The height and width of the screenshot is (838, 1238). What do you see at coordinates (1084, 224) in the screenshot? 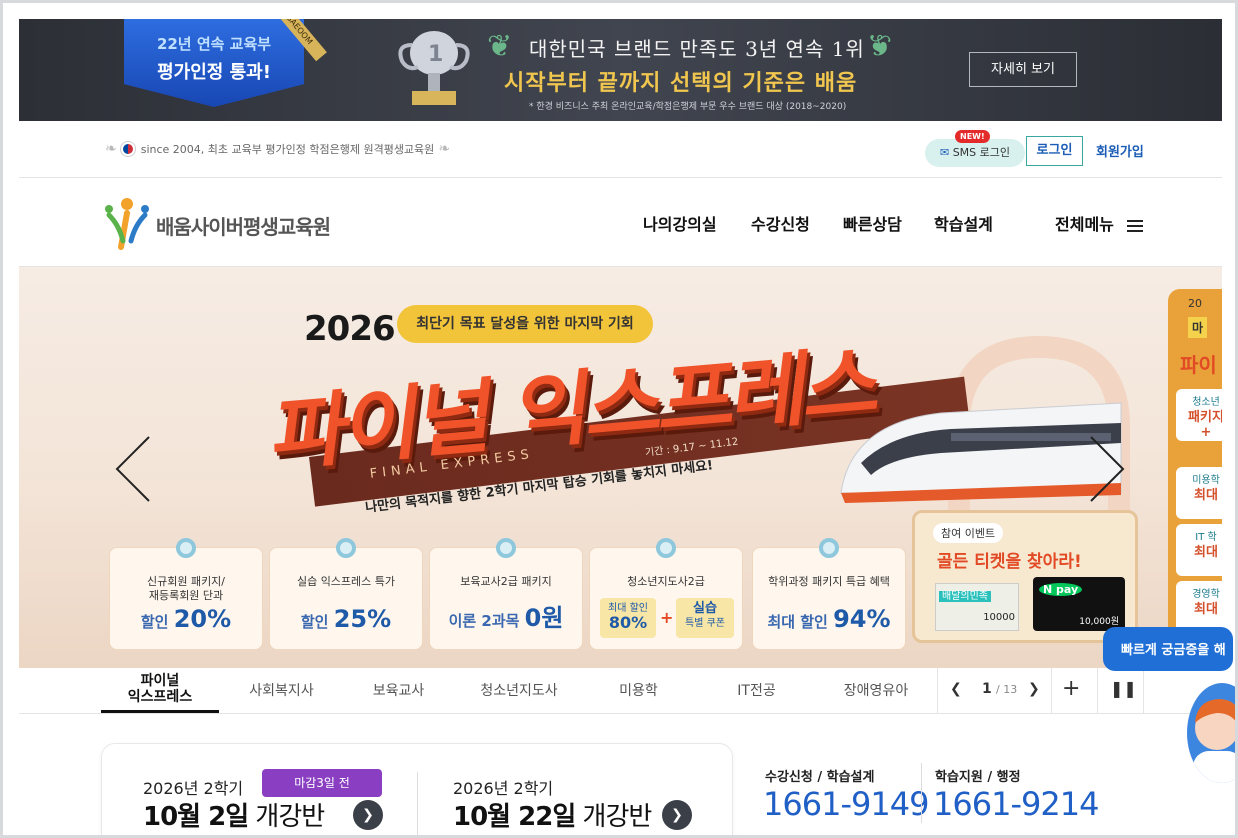
I see `all-menu-label: 전체메뉴` at bounding box center [1084, 224].